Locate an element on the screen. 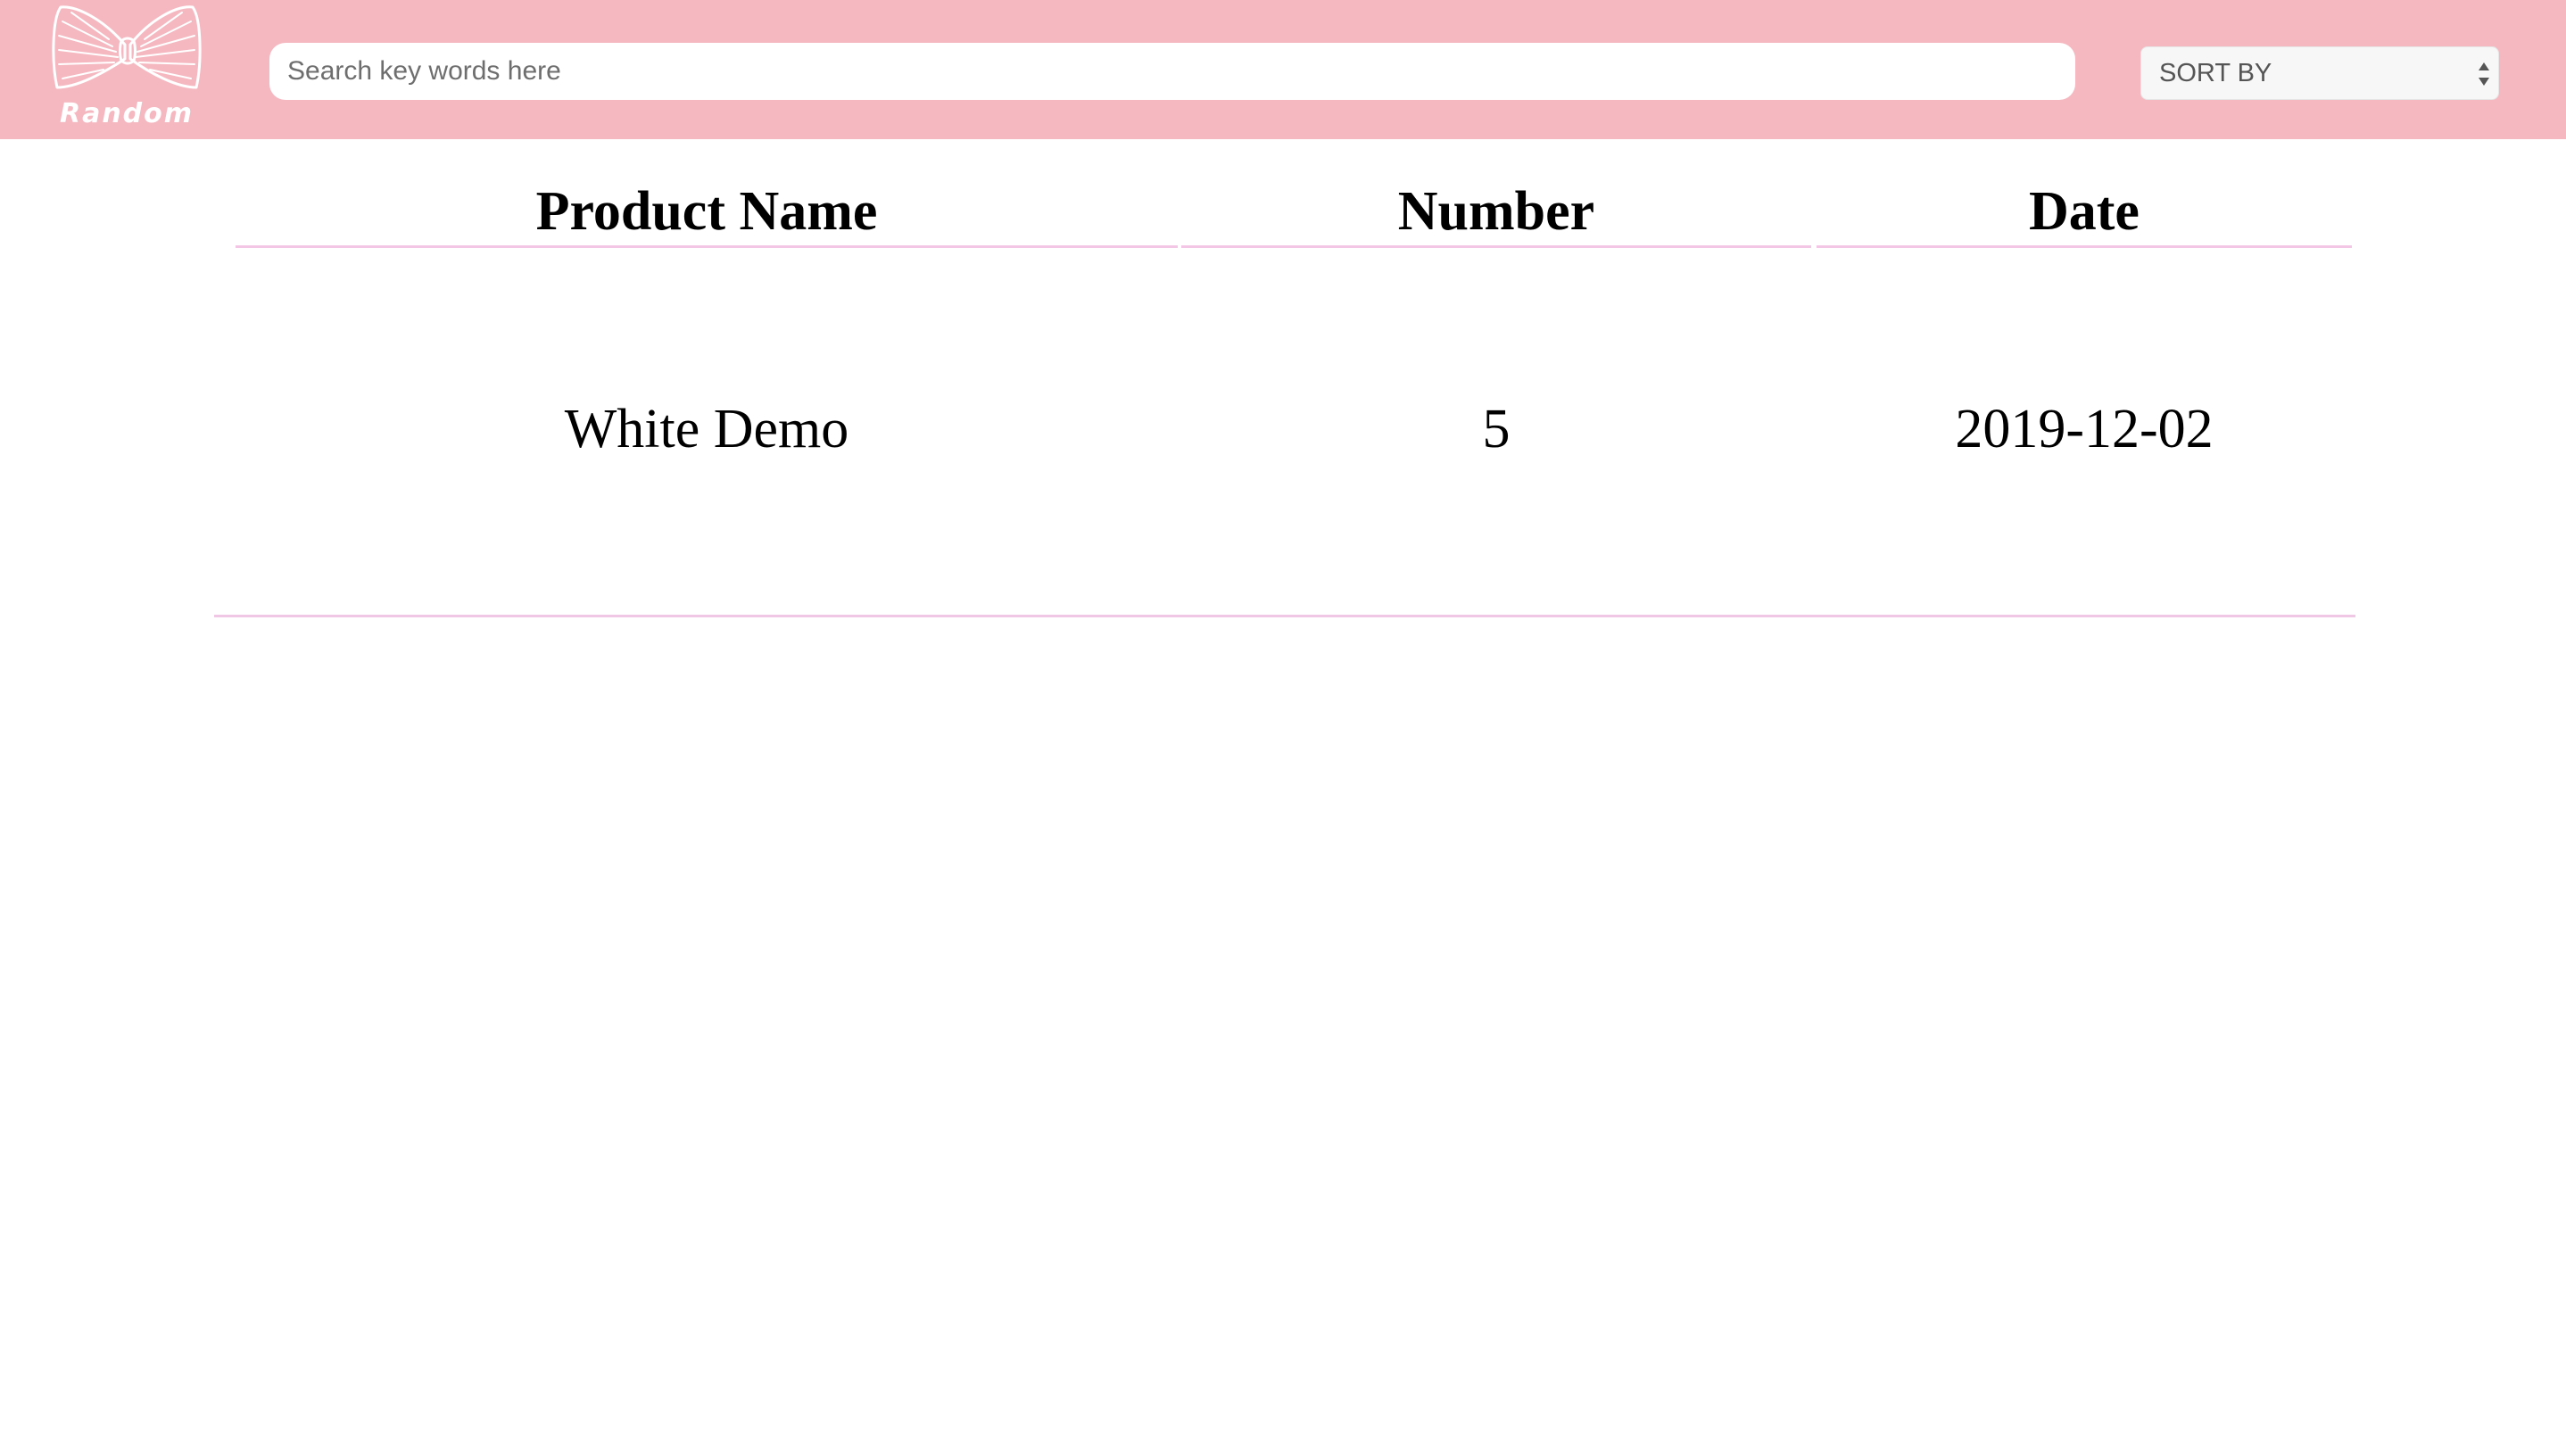 This screenshot has height=1456, width=2566. search-input is located at coordinates (1172, 71).